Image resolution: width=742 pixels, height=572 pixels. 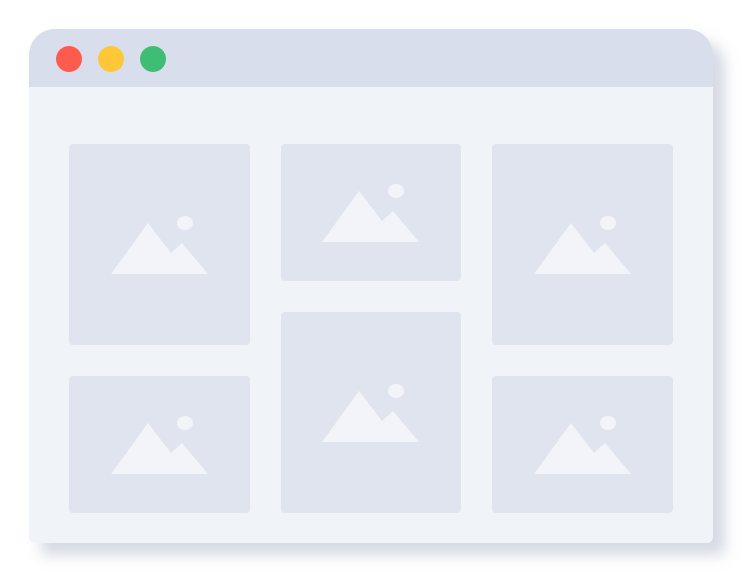 I want to click on close-window-button, so click(x=69, y=59).